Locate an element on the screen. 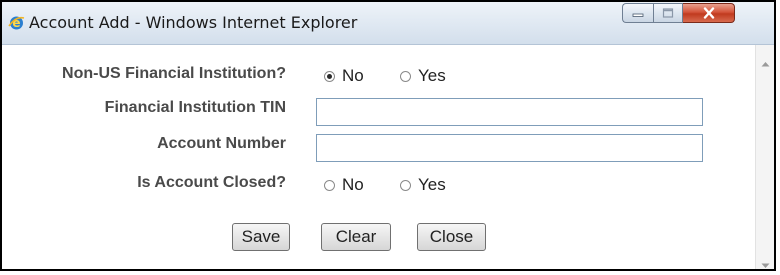 This screenshot has width=780, height=275. maximize-button is located at coordinates (668, 13).